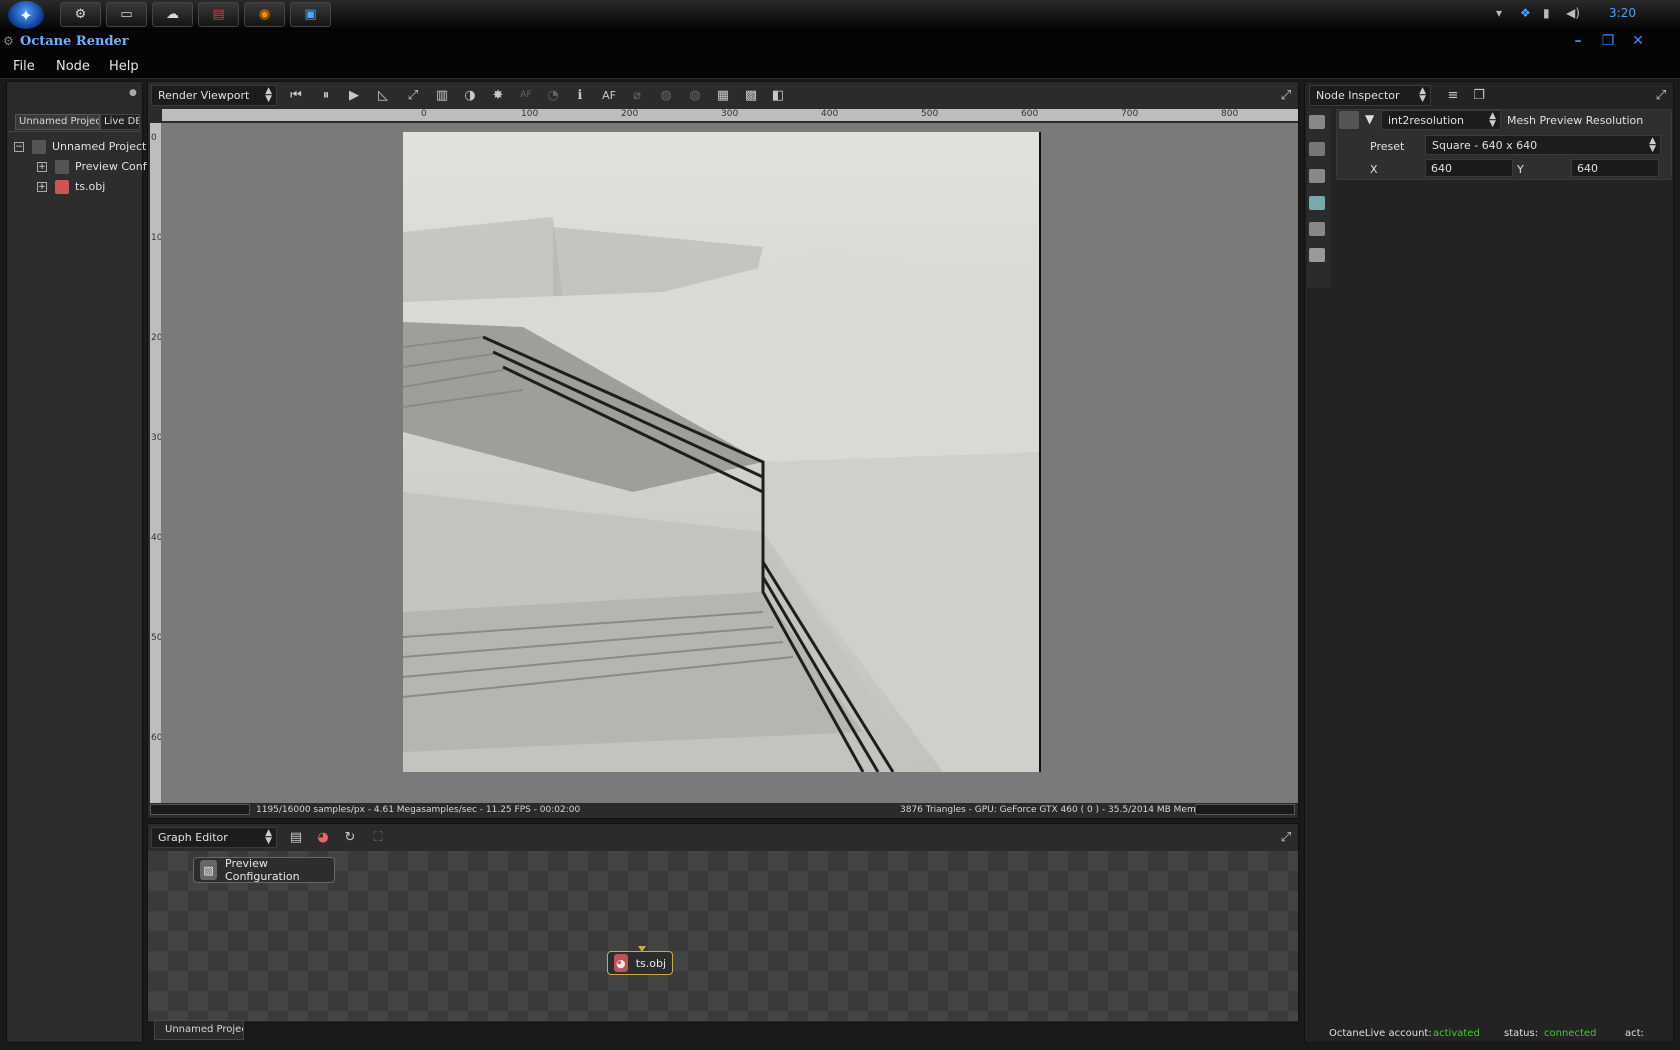 The image size is (1680, 1050). Describe the element at coordinates (1575, 120) in the screenshot. I see `node-name: Mesh Preview Resolution` at that location.